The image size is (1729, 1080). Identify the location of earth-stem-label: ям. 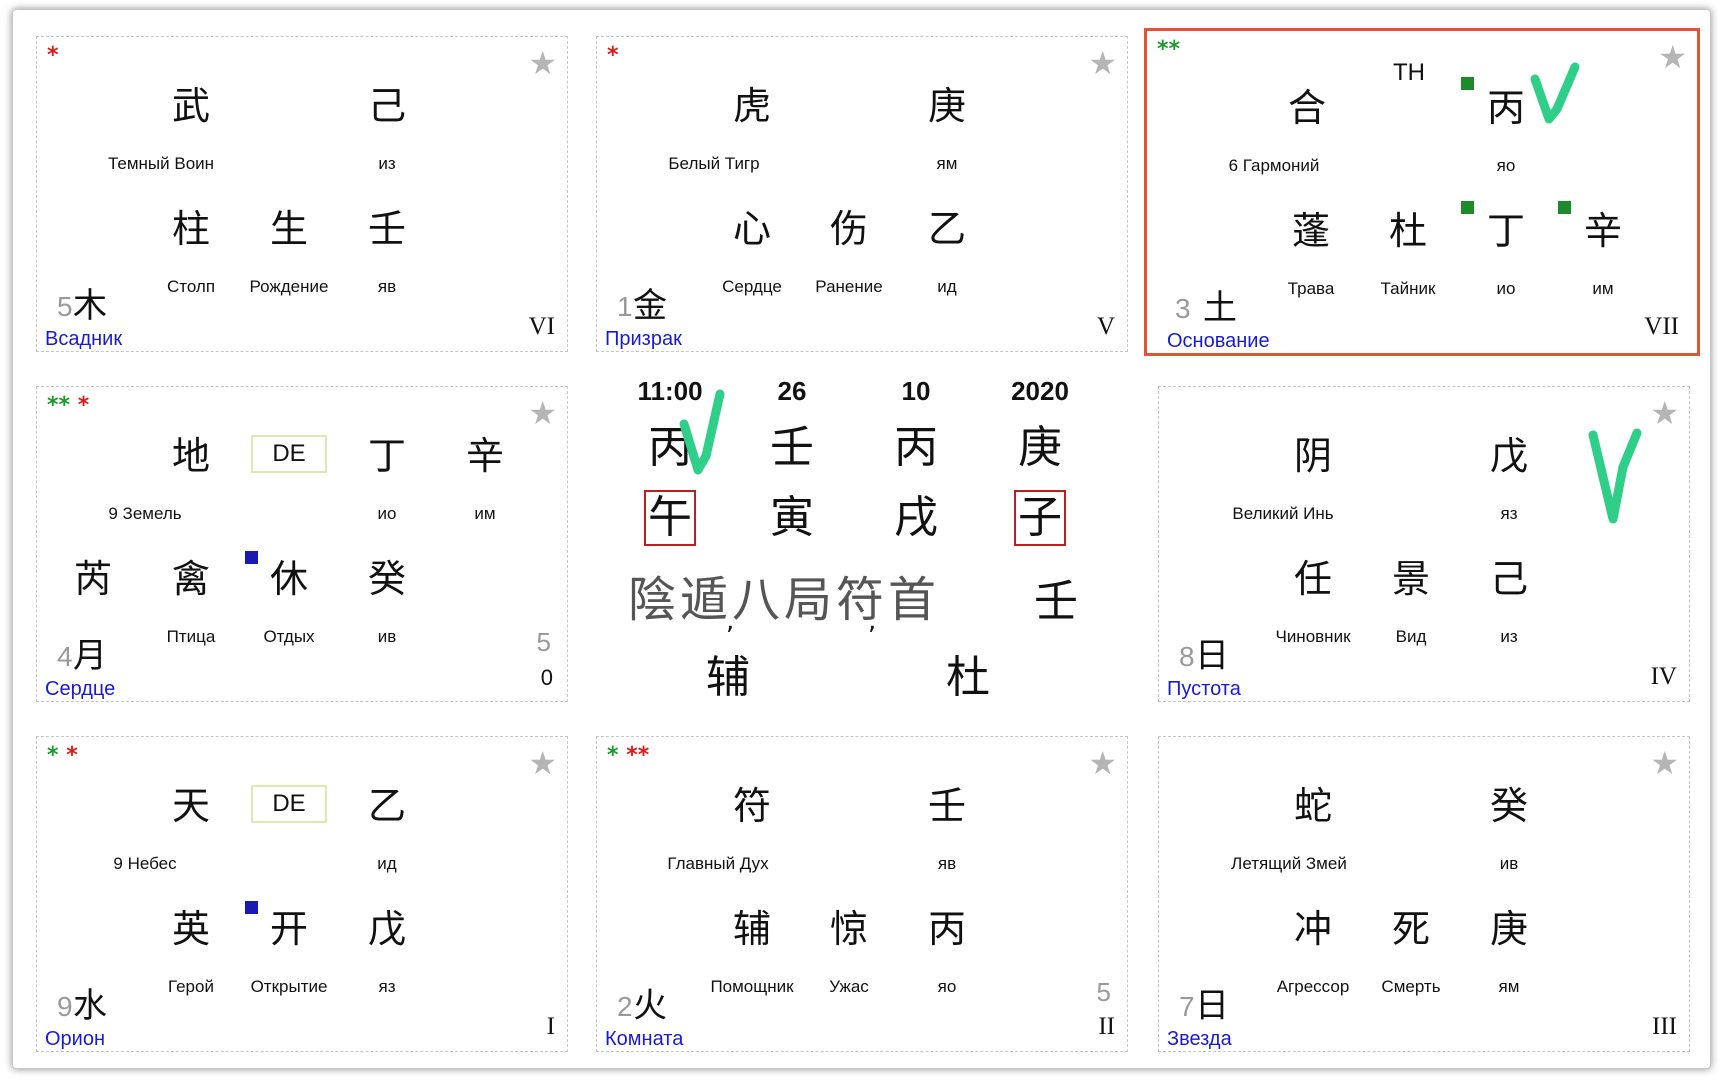
(1509, 986).